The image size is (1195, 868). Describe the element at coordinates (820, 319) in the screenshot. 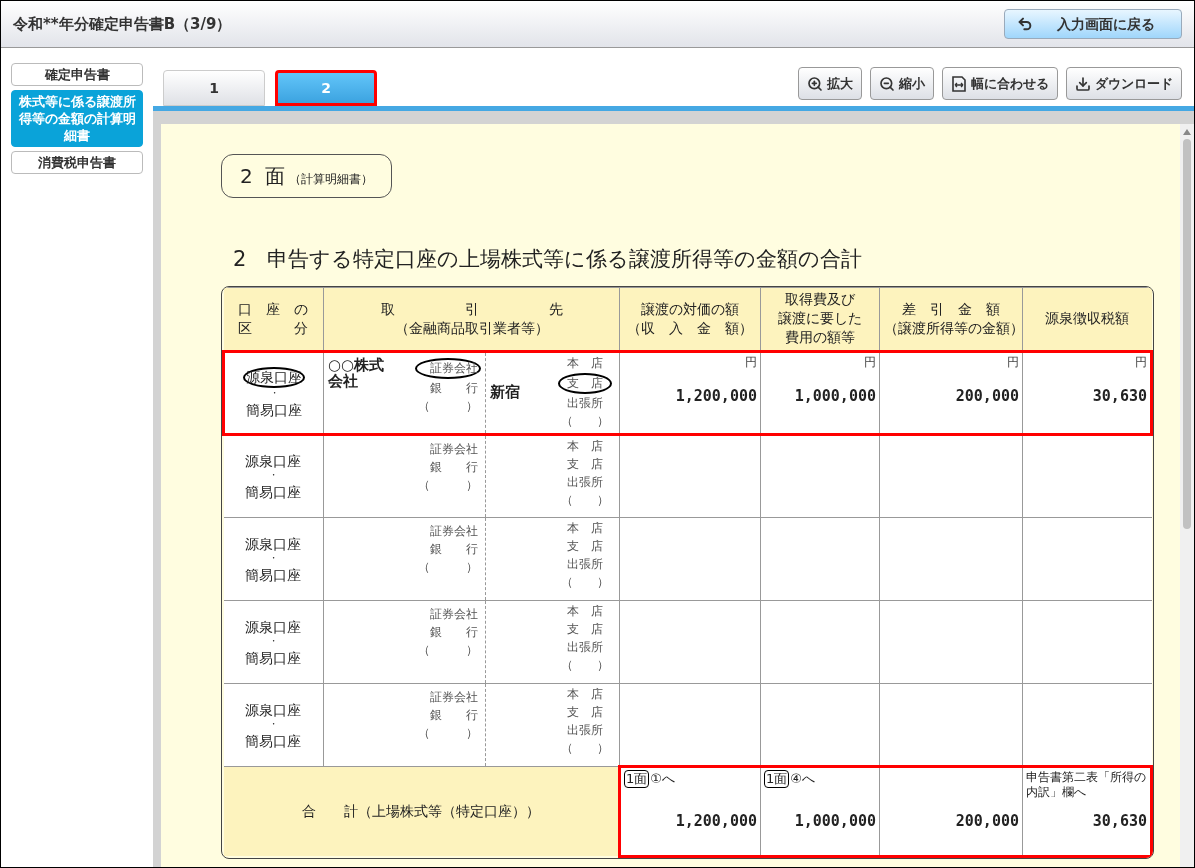

I see `column-header: 取得費及び 譲渡に要した 費用の額等` at that location.